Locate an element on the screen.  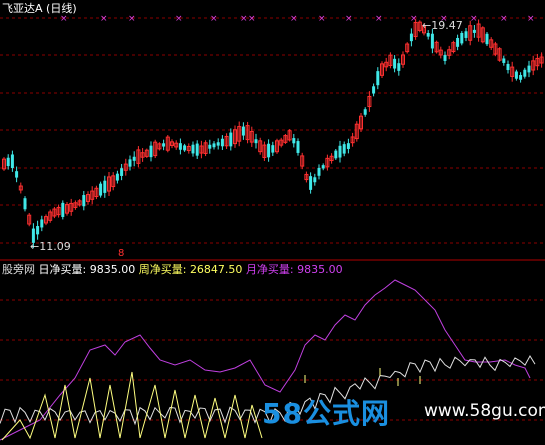
stock-name: 飞亚达A is located at coordinates (22, 8).